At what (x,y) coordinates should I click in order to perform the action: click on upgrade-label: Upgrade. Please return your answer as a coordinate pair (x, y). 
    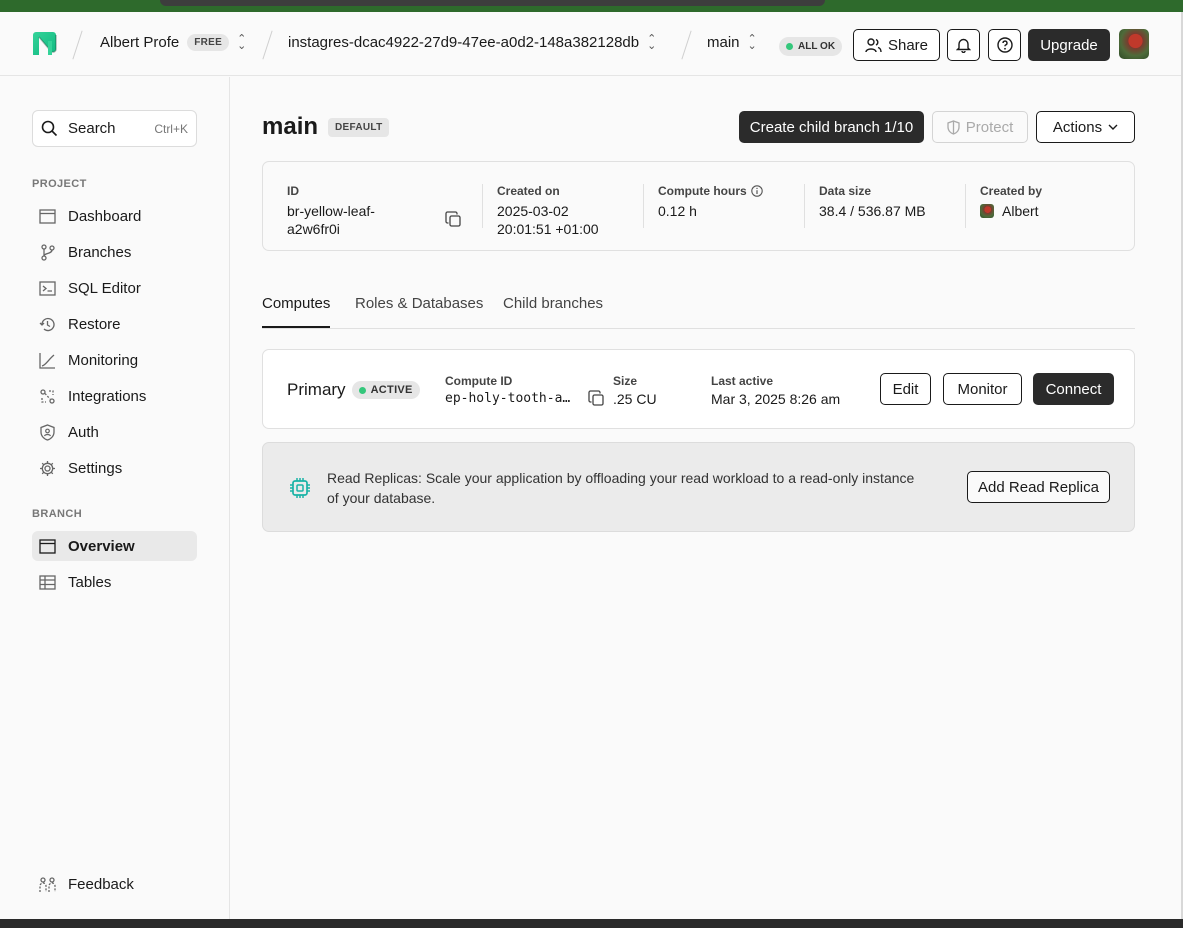
    Looking at the image, I should click on (1069, 45).